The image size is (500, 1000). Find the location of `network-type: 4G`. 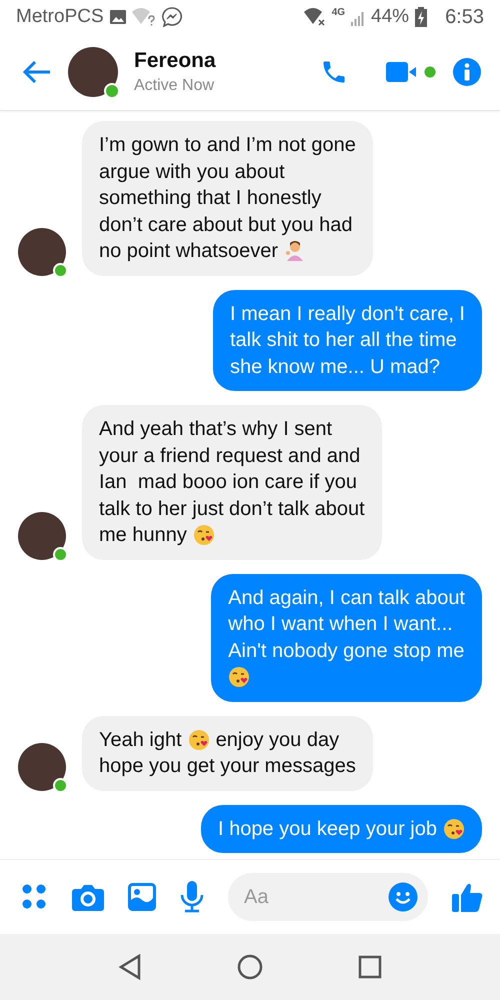

network-type: 4G is located at coordinates (339, 12).